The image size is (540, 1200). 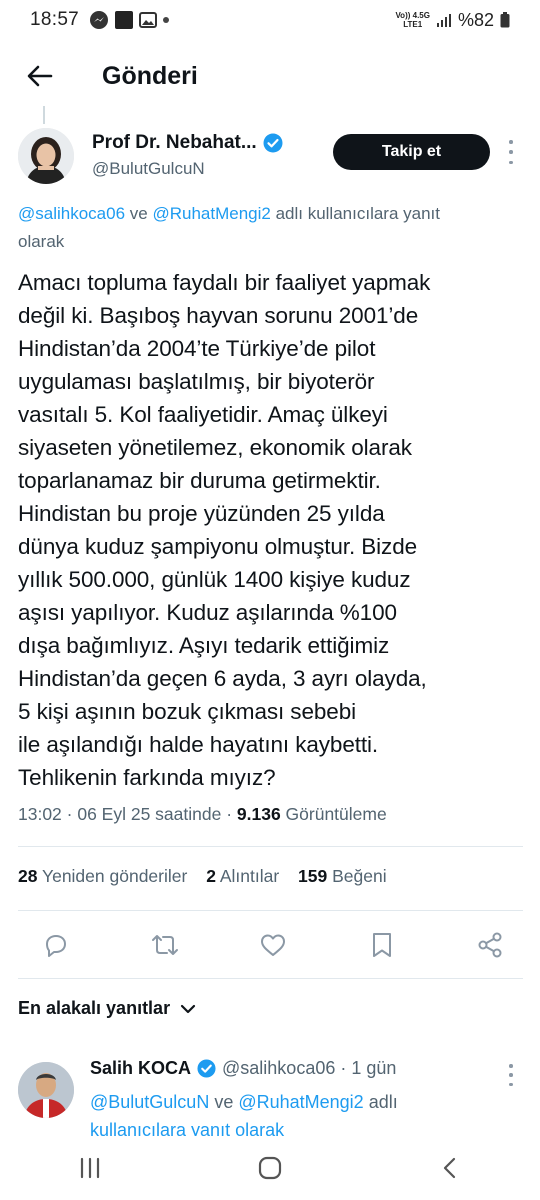 What do you see at coordinates (355, 213) in the screenshot?
I see `reply-to-suffix: adlı kullanıcılara yanıt` at bounding box center [355, 213].